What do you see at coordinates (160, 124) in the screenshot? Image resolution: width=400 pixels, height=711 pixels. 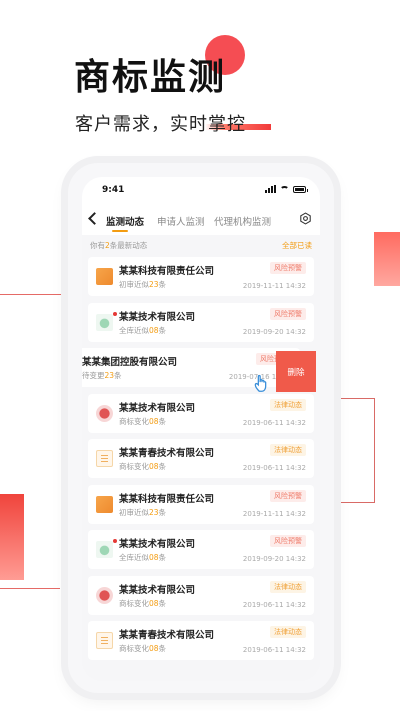 I see `promo-subtitle: 客户需求，实时掌控` at bounding box center [160, 124].